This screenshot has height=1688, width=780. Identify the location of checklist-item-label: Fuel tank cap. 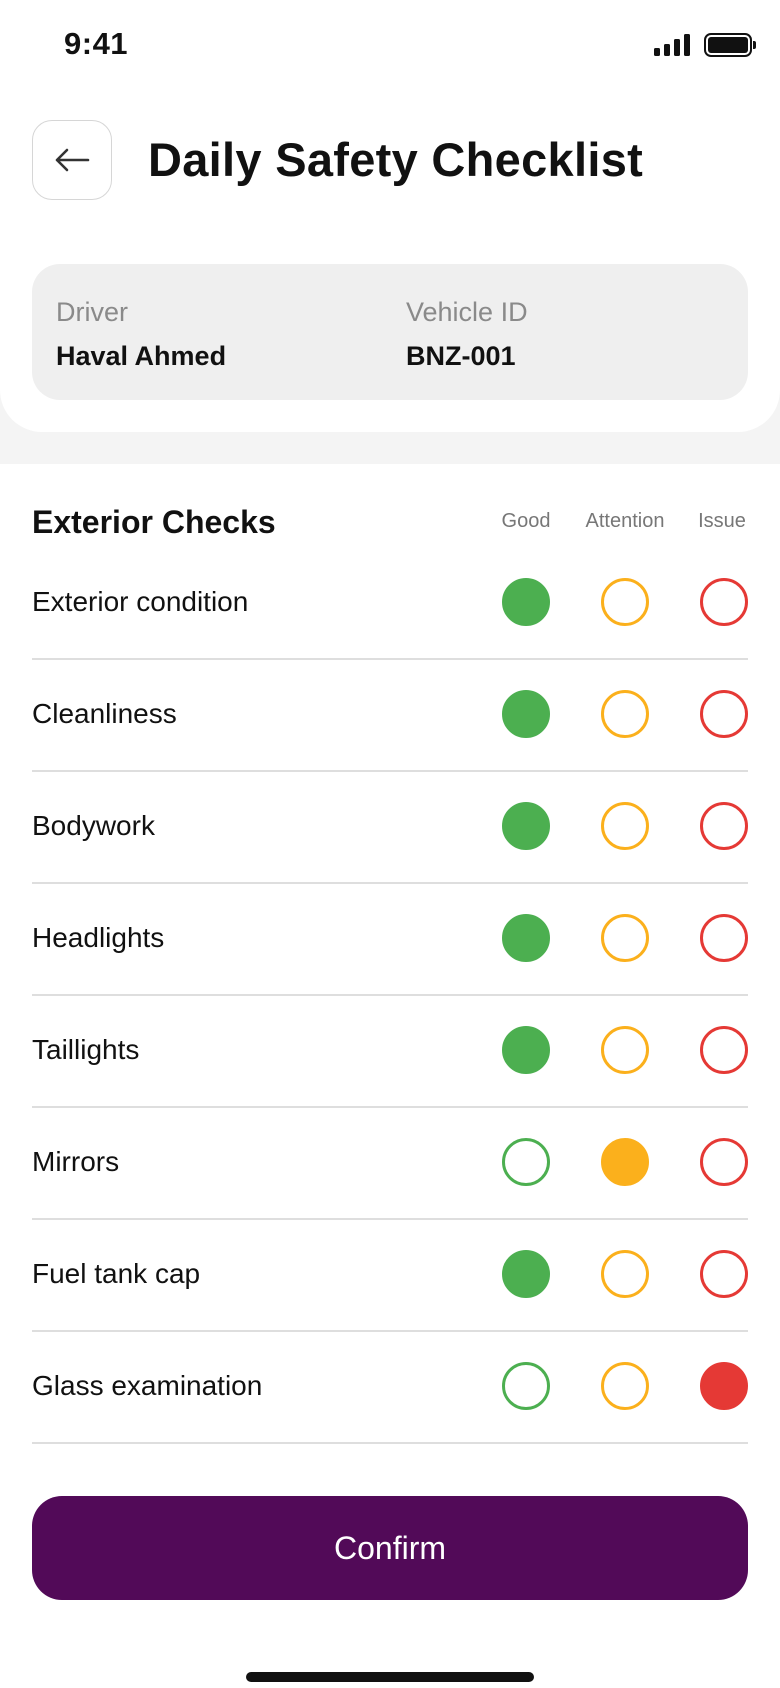
(116, 1273).